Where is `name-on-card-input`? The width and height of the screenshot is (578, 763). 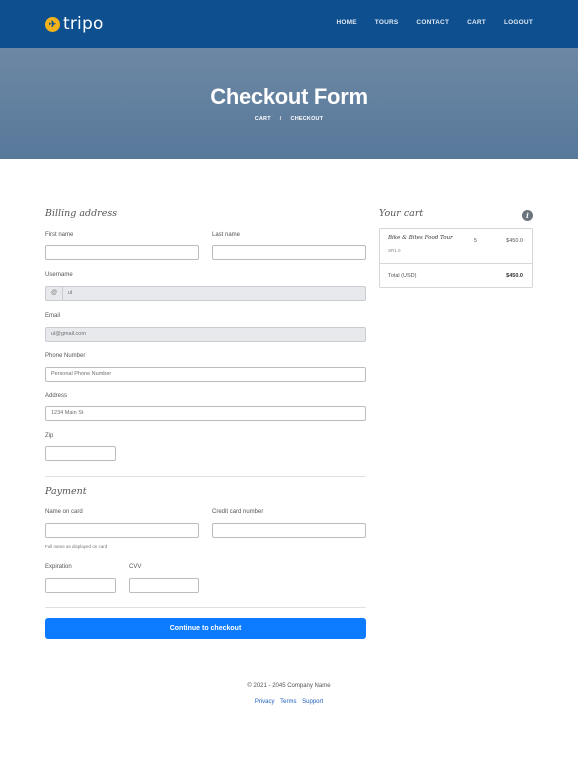
name-on-card-input is located at coordinates (122, 530).